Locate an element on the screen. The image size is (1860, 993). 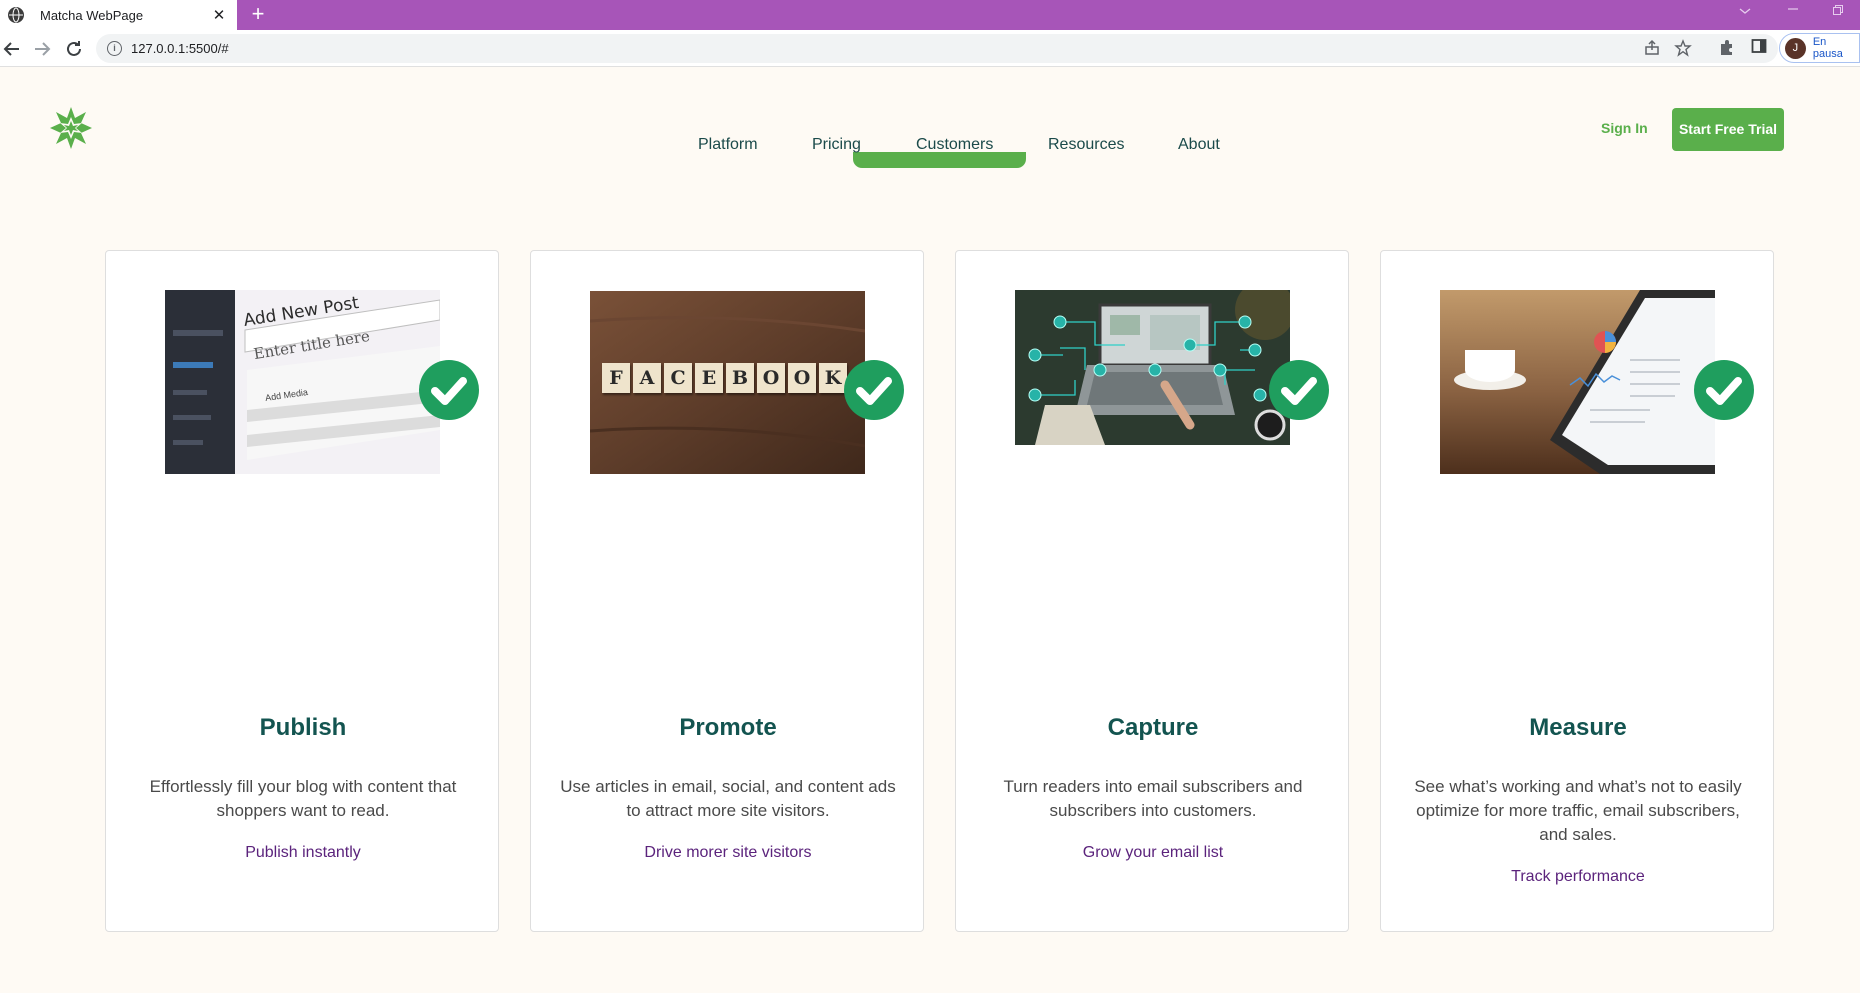
card-link: Track performance is located at coordinates (1578, 877).